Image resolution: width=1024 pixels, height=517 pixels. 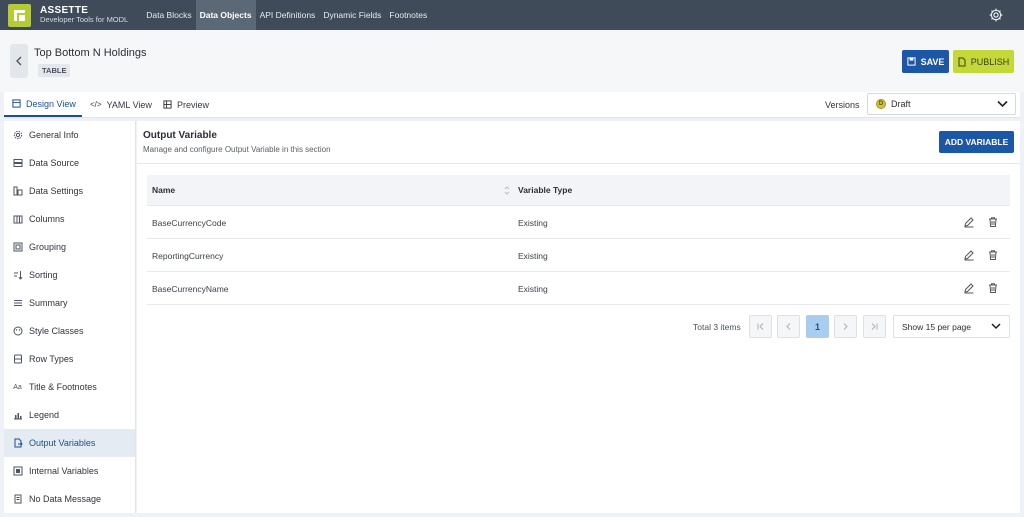 I want to click on nav-data-objects: Data Objects, so click(x=225, y=15).